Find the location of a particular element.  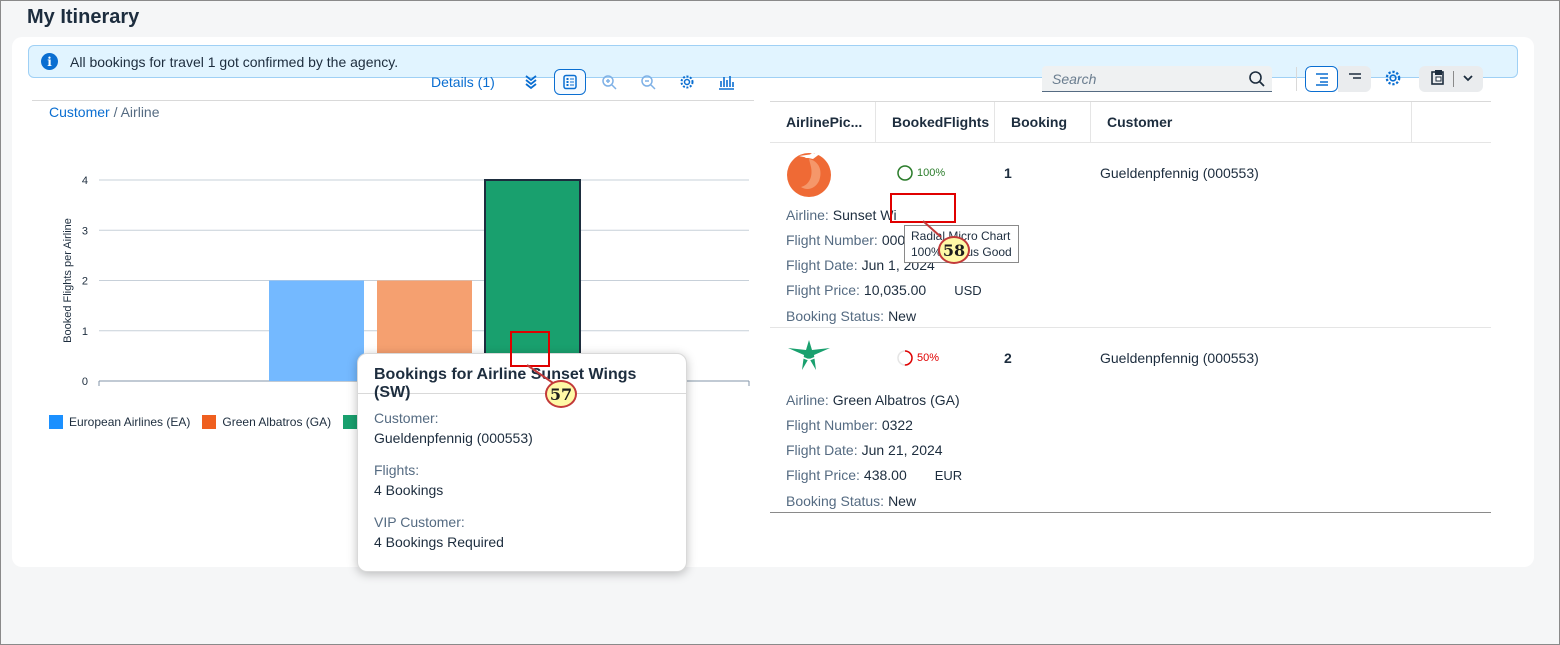

column-customer: Customer is located at coordinates (1251, 122).